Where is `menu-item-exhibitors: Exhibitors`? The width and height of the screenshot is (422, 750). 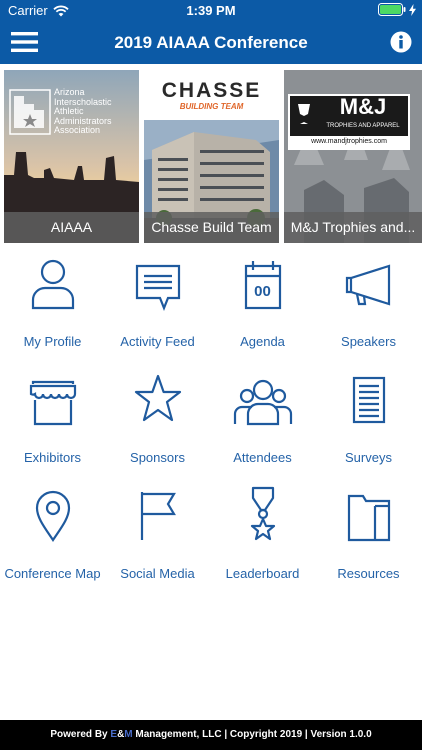
menu-item-exhibitors: Exhibitors is located at coordinates (52, 423).